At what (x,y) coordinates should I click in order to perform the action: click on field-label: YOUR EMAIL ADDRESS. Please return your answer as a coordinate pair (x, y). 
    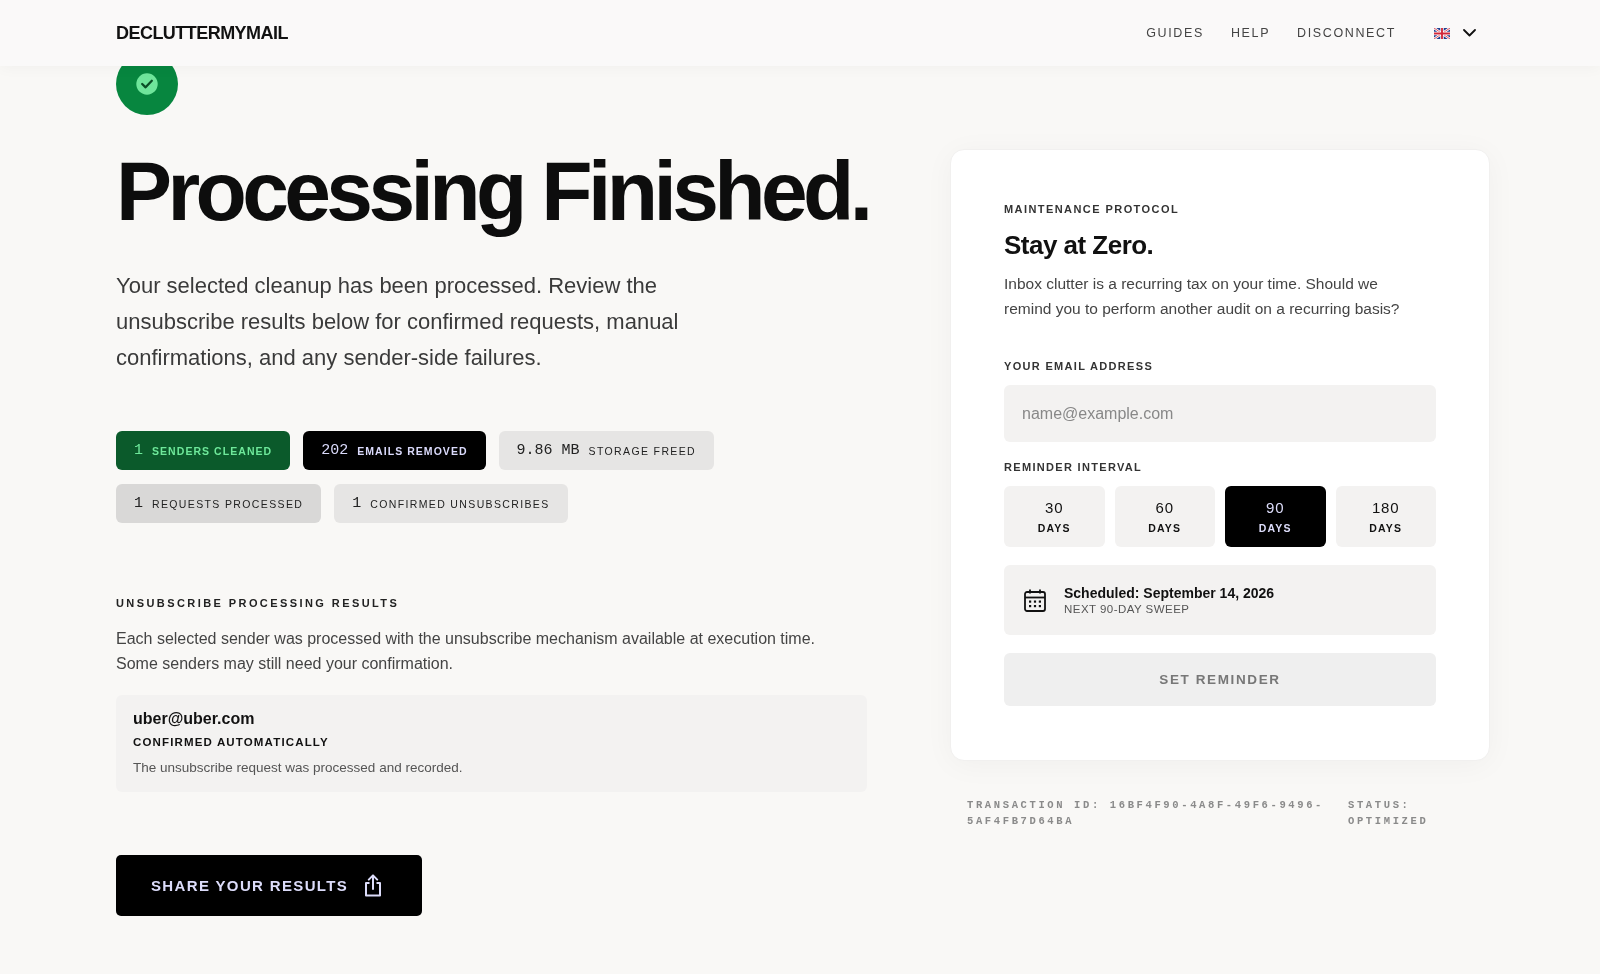
    Looking at the image, I should click on (1079, 366).